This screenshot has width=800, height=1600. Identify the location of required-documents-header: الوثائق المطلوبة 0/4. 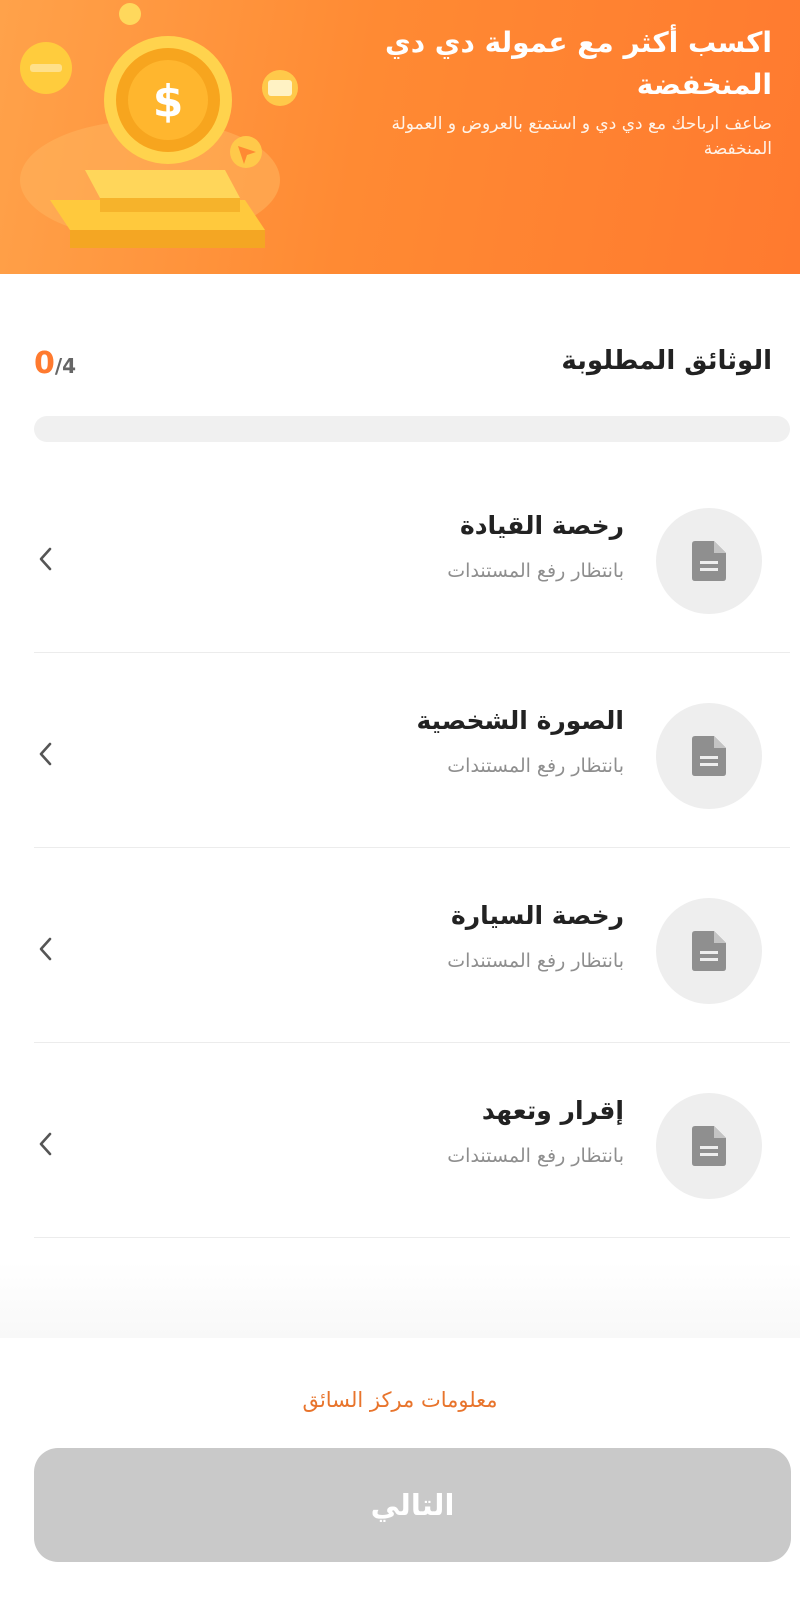
(403, 371).